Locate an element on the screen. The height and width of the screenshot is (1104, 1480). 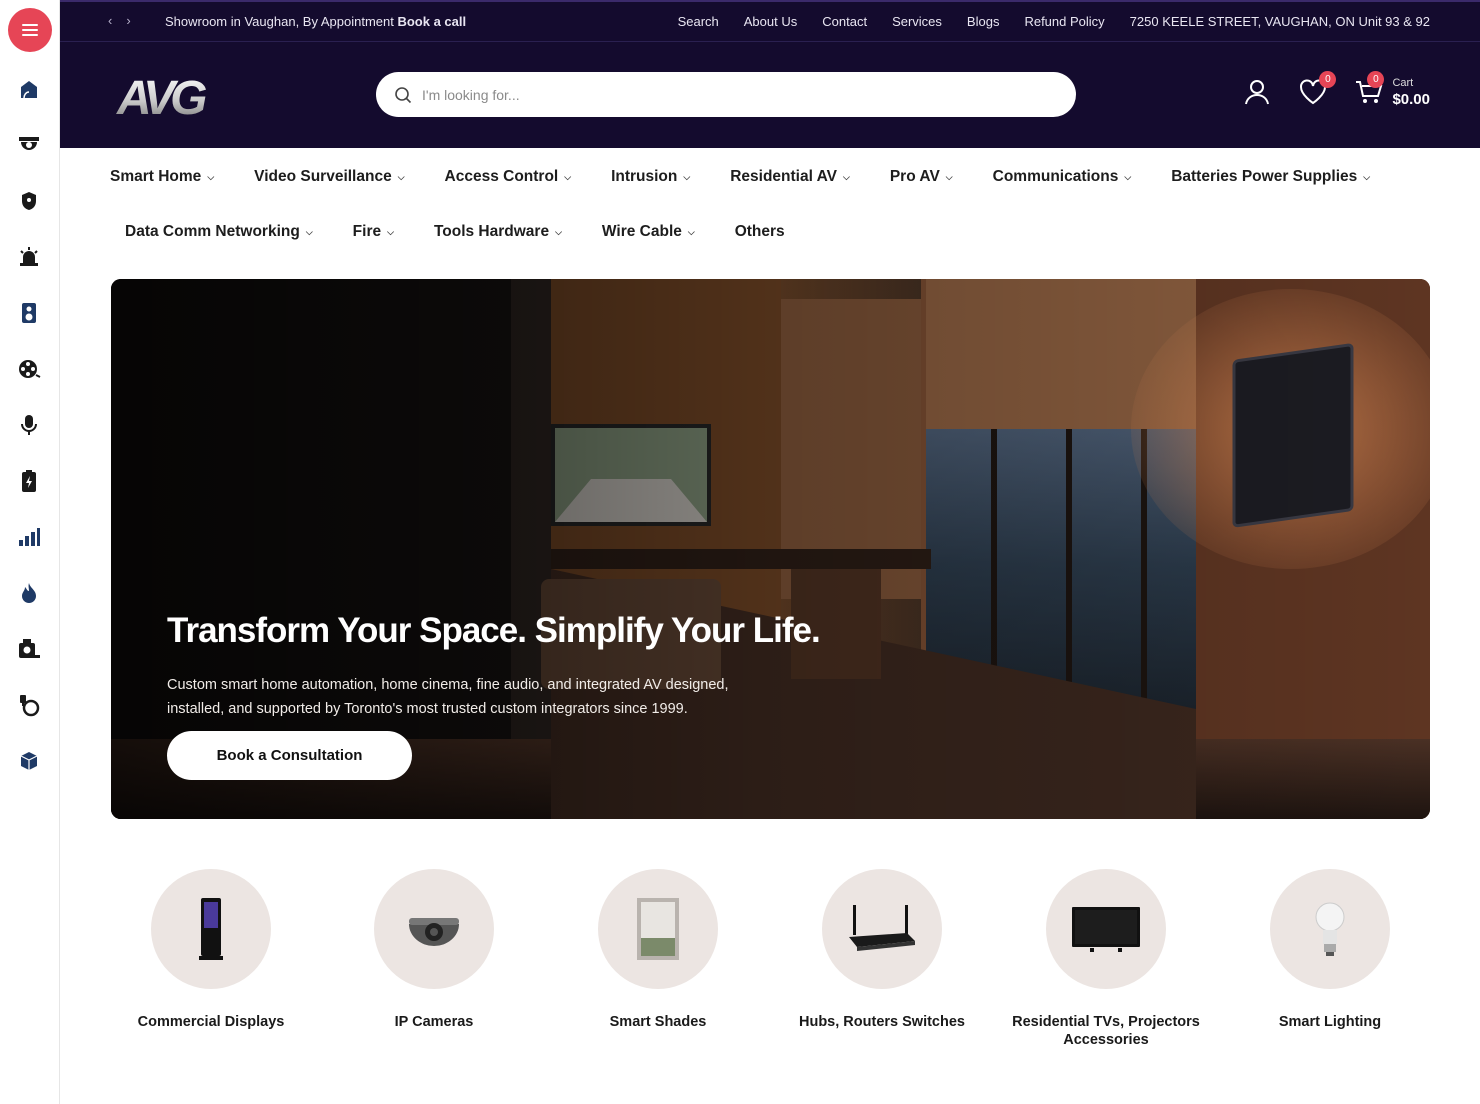
account-button is located at coordinates (1257, 92).